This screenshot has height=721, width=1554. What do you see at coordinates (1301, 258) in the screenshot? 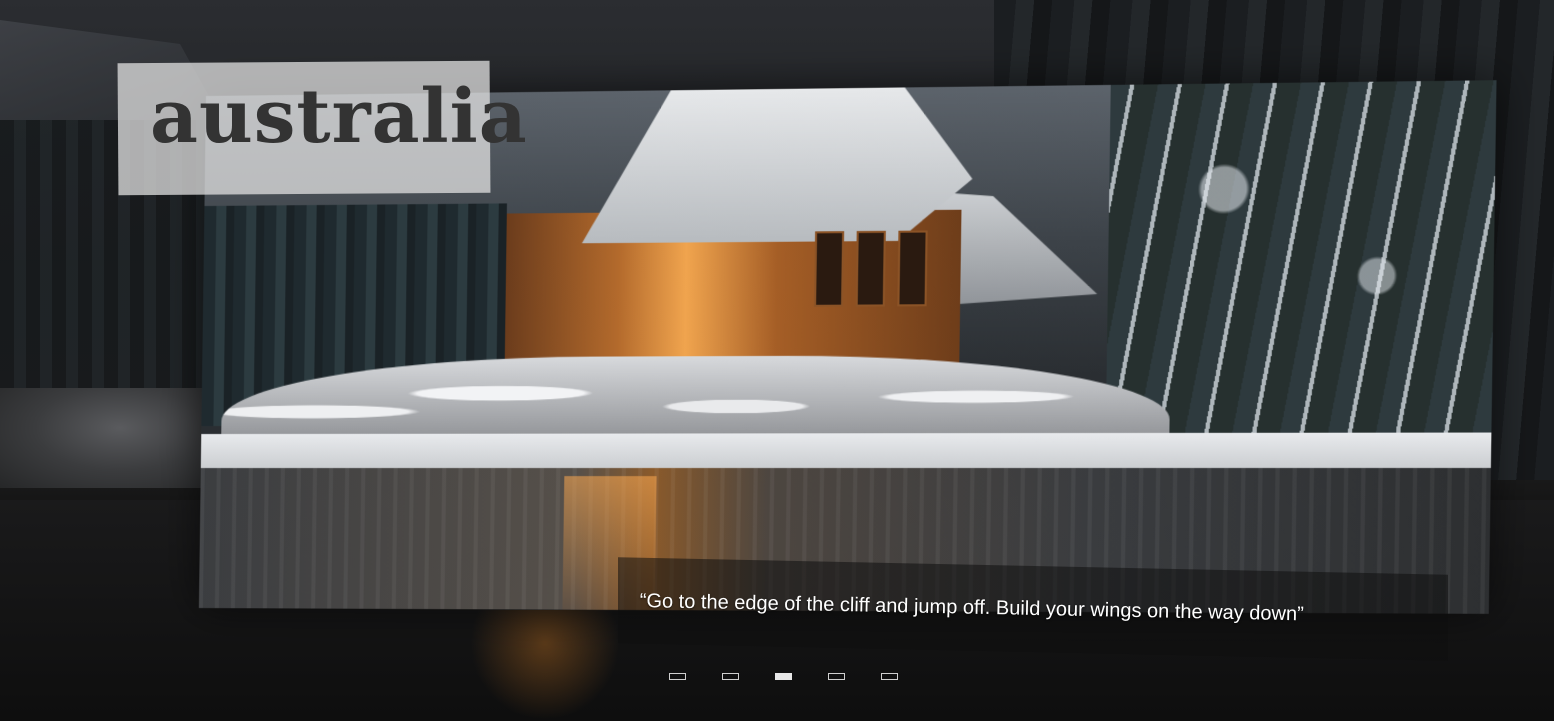
I see `slide-forest-right` at bounding box center [1301, 258].